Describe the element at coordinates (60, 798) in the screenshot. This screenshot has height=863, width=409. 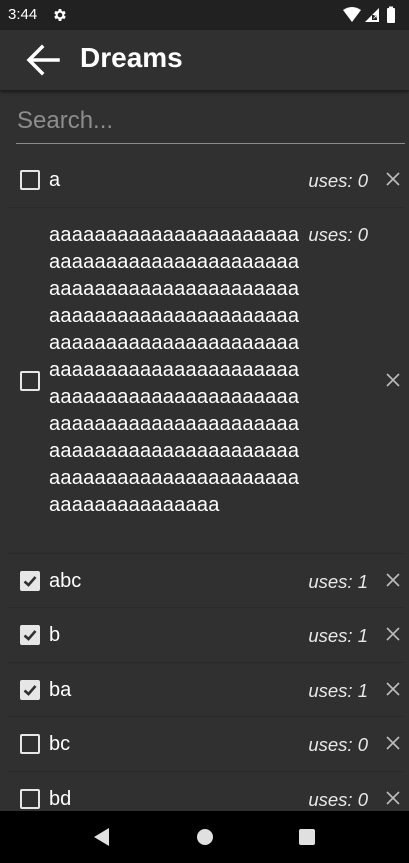
I see `item-label: bd` at that location.